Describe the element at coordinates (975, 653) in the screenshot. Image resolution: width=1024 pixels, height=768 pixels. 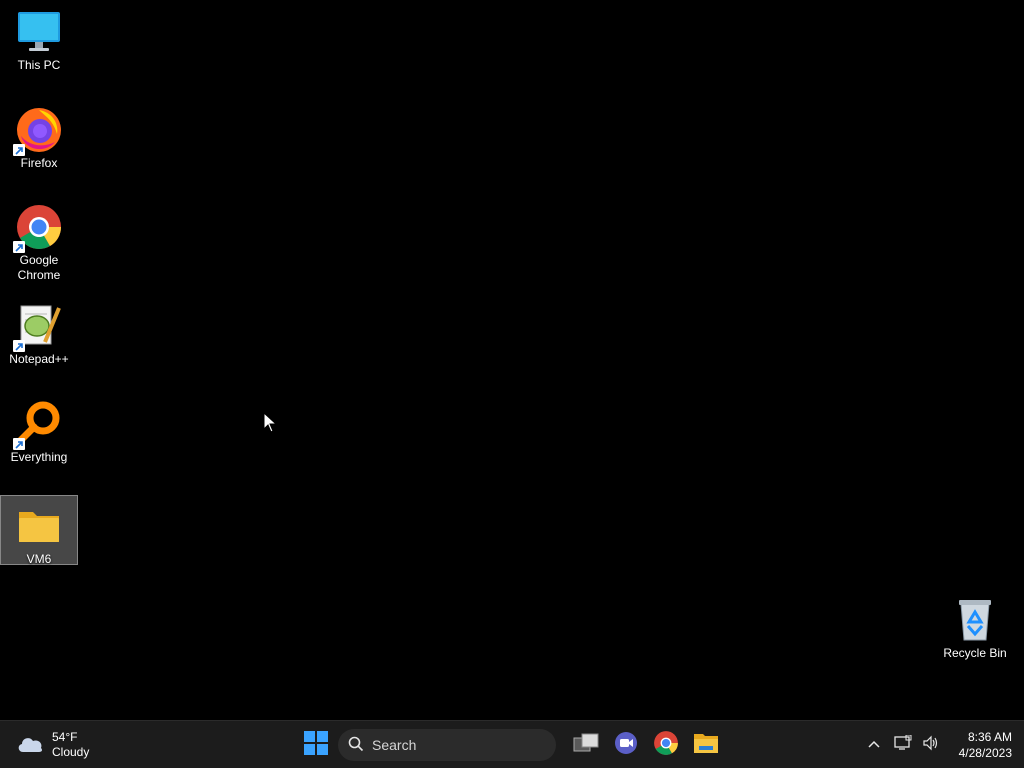
I see `desktop-icon-label: Recycle Bin` at that location.